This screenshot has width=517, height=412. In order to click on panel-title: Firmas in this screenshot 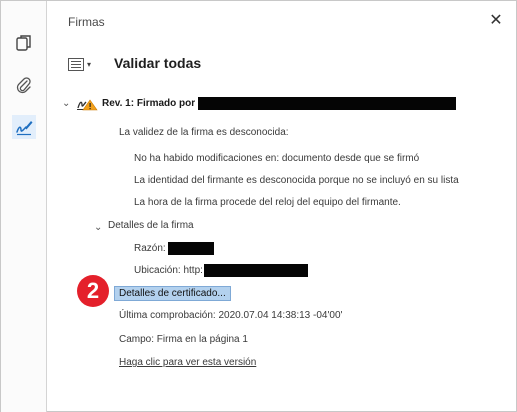, I will do `click(86, 22)`.